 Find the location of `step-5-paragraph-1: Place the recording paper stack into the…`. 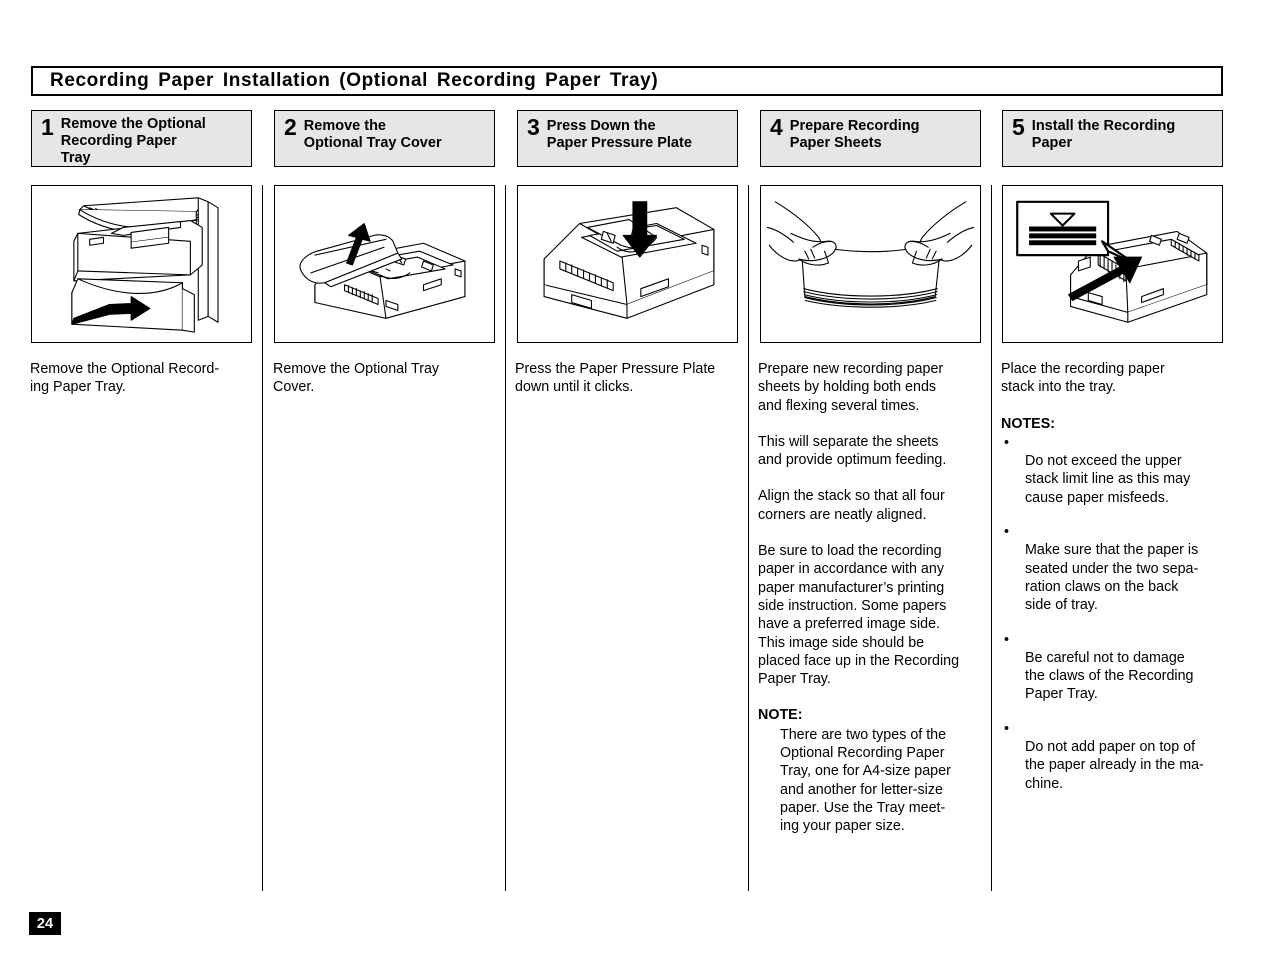

step-5-paragraph-1: Place the recording paper stack into the… is located at coordinates (1083, 378).